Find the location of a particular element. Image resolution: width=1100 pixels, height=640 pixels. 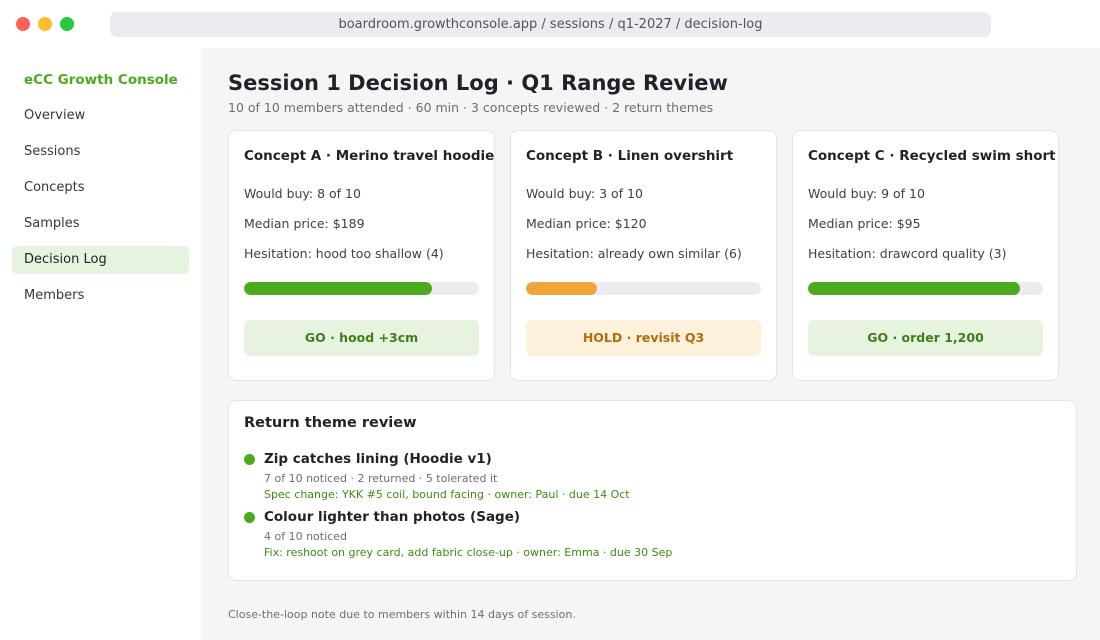

sidebar-item-overview: Overview is located at coordinates (100, 116).